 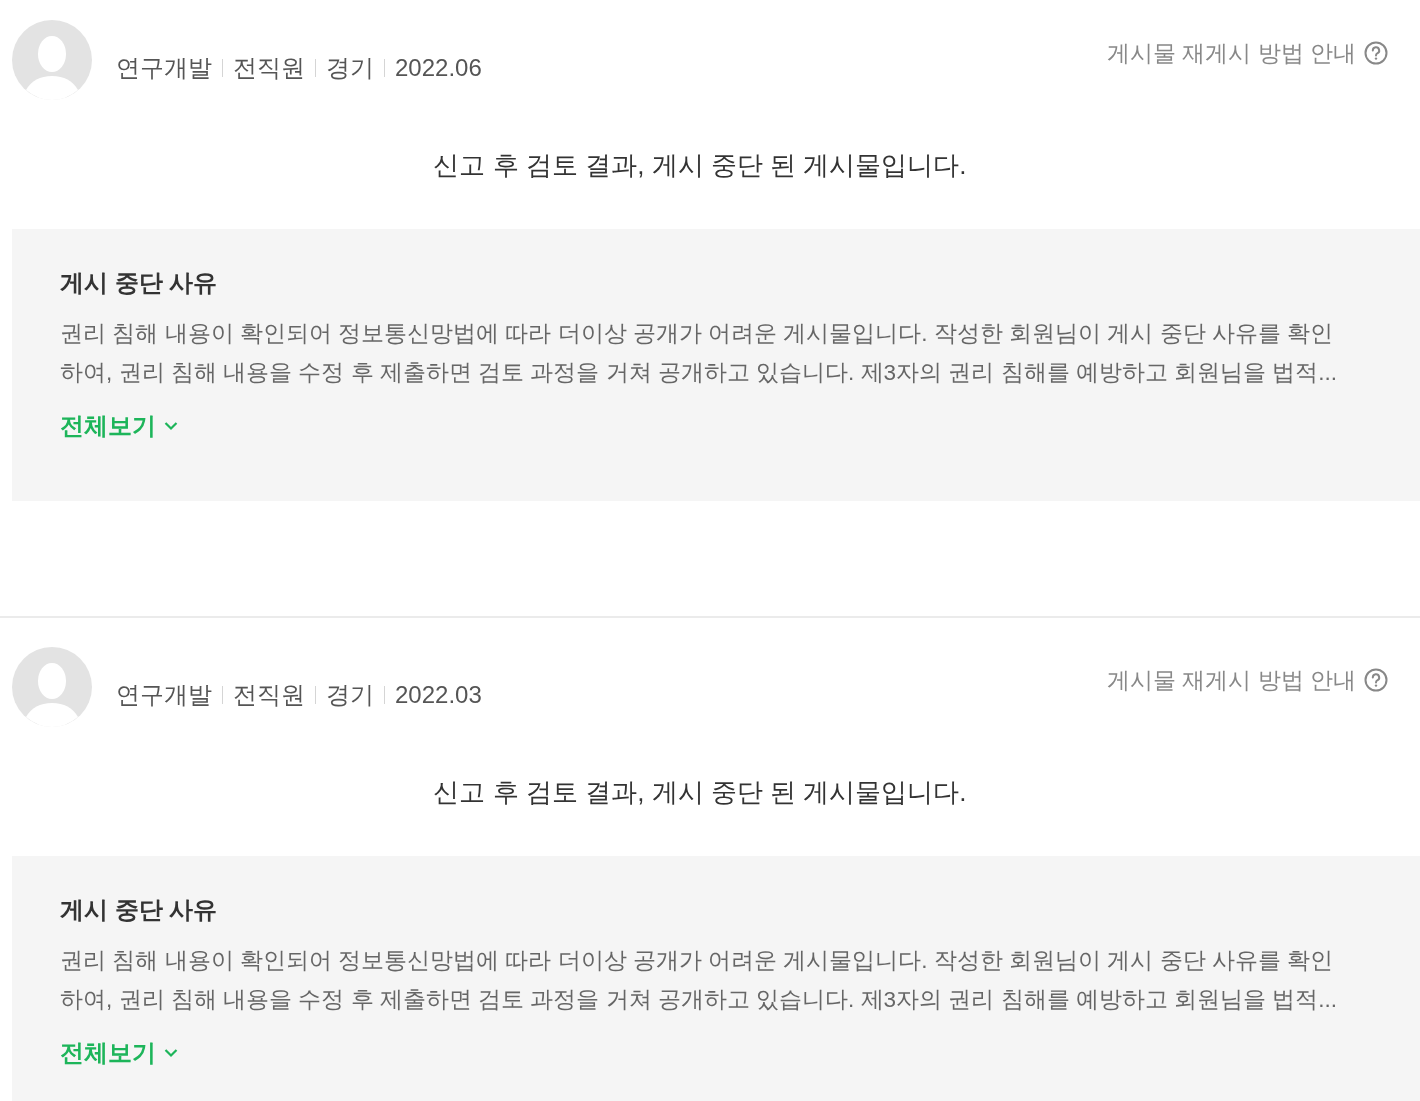 I want to click on meta-text: 2022.03, so click(x=438, y=695).